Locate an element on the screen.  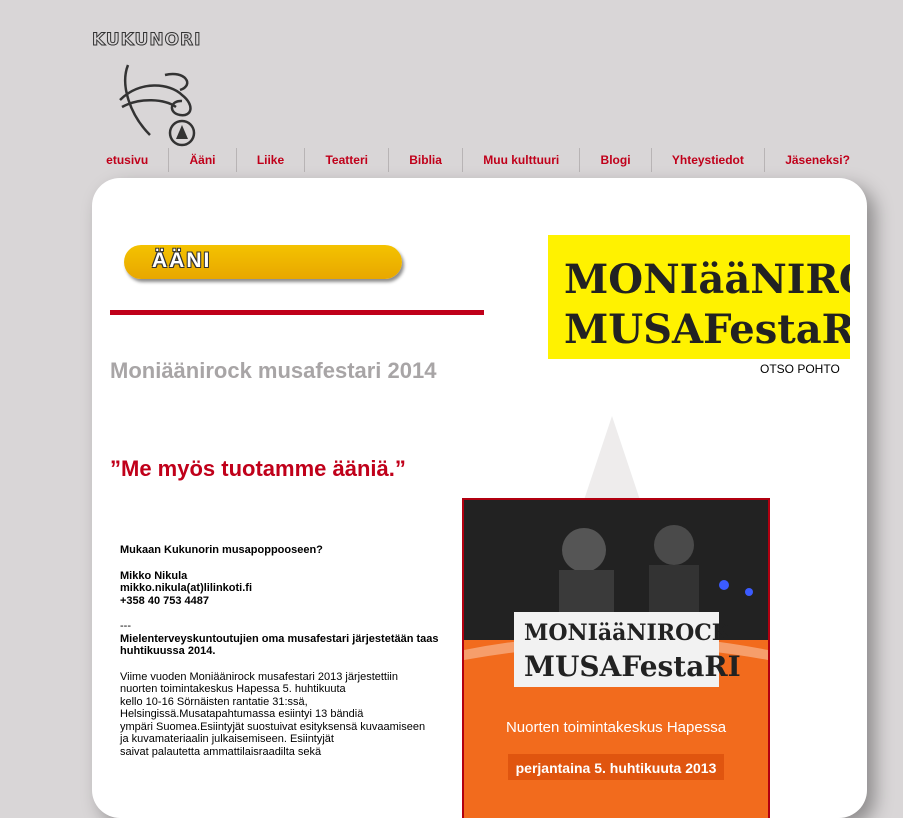
poster-title1: MONIääNIROCK is located at coordinates (628, 633).